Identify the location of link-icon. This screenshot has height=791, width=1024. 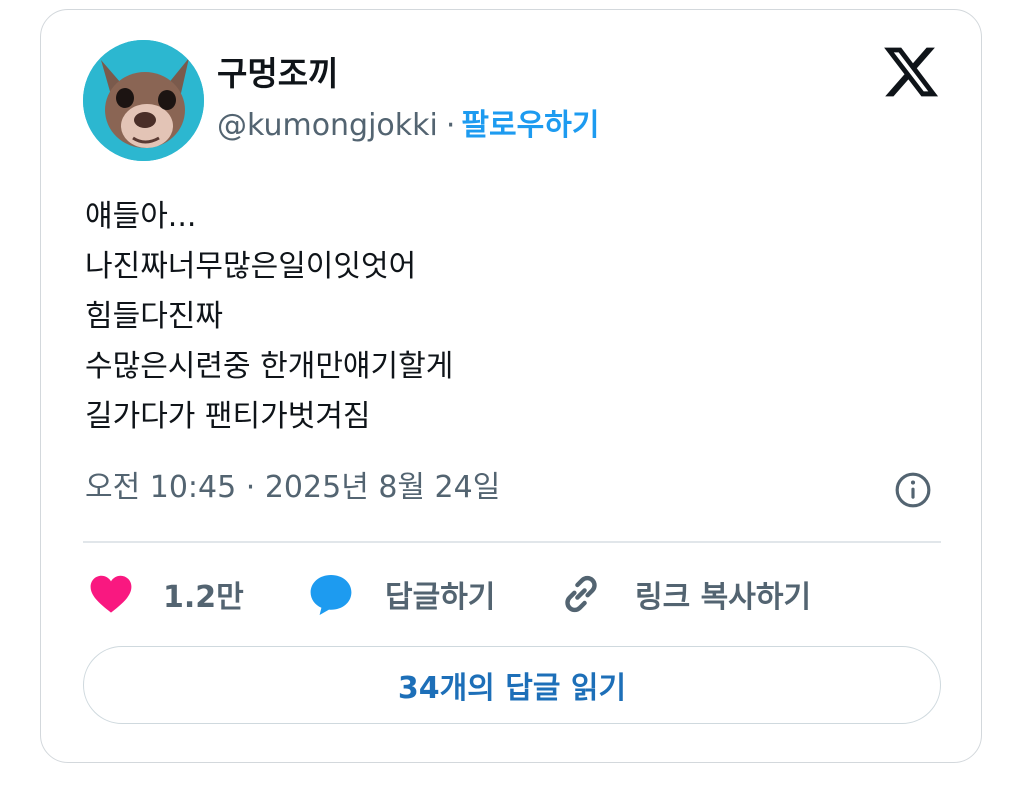
(581, 594).